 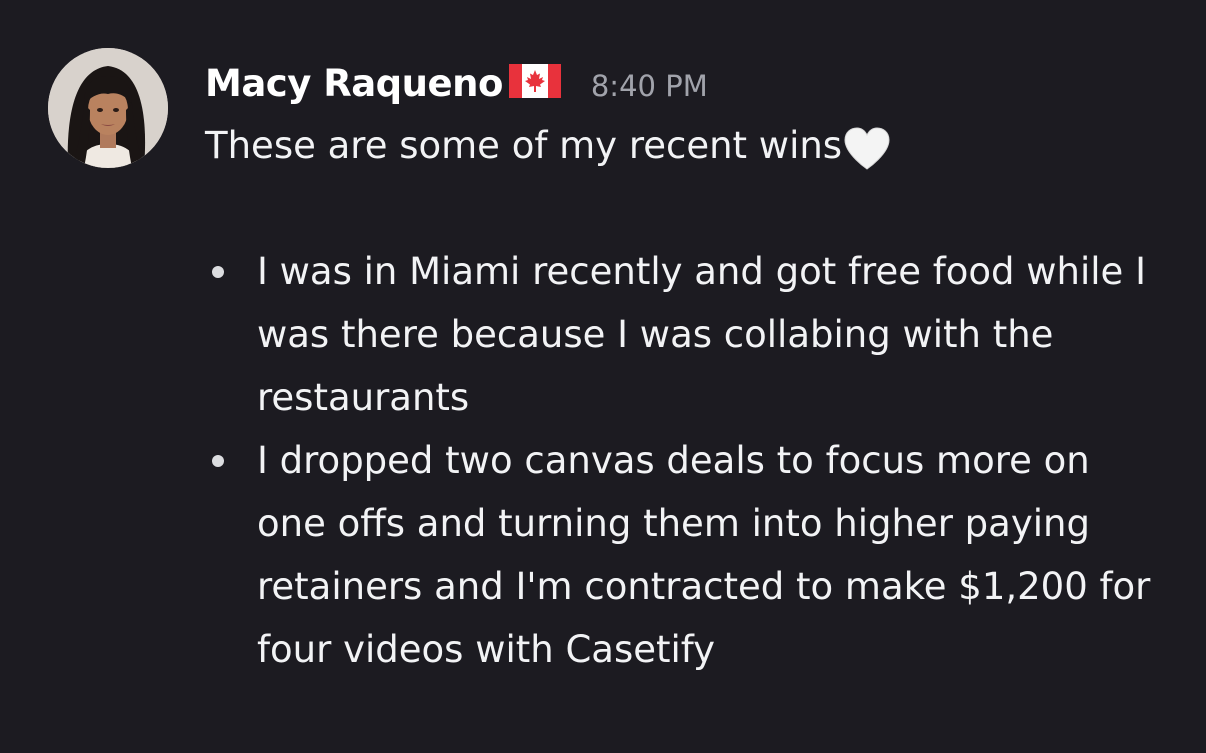 I want to click on canada-flag-icon, so click(x=534, y=81).